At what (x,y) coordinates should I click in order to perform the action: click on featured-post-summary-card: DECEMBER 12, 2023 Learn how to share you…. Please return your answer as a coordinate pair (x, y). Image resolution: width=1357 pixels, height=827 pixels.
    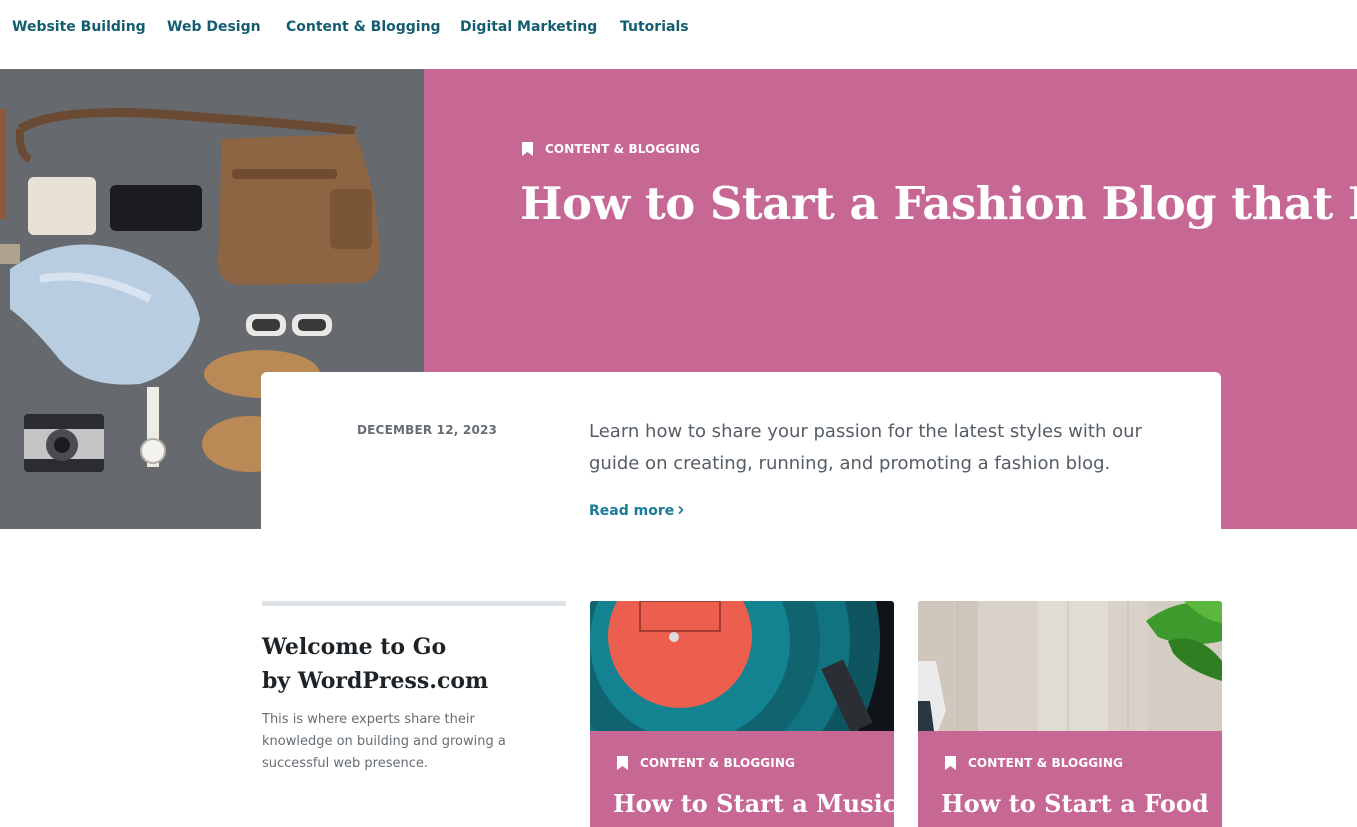
    Looking at the image, I should click on (741, 450).